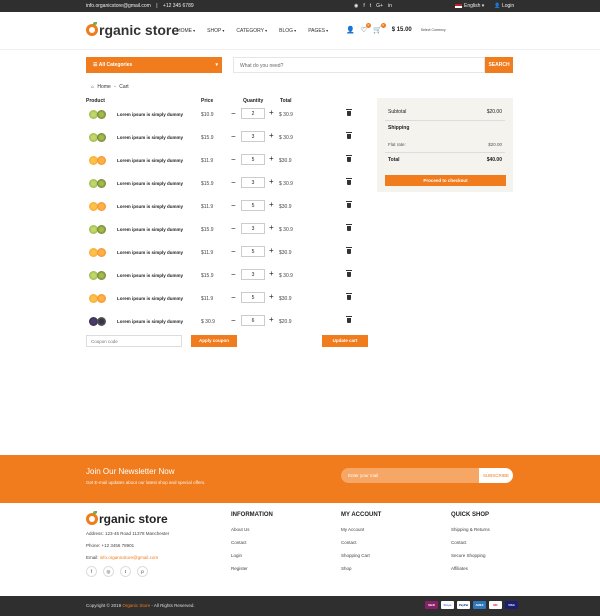 This screenshot has height=616, width=600. What do you see at coordinates (499, 65) in the screenshot?
I see `search-button: SEARCH` at bounding box center [499, 65].